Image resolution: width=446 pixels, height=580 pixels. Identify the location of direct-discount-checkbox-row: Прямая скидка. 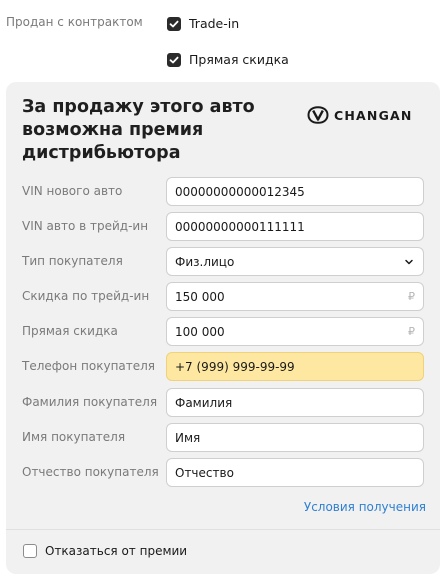
(228, 59).